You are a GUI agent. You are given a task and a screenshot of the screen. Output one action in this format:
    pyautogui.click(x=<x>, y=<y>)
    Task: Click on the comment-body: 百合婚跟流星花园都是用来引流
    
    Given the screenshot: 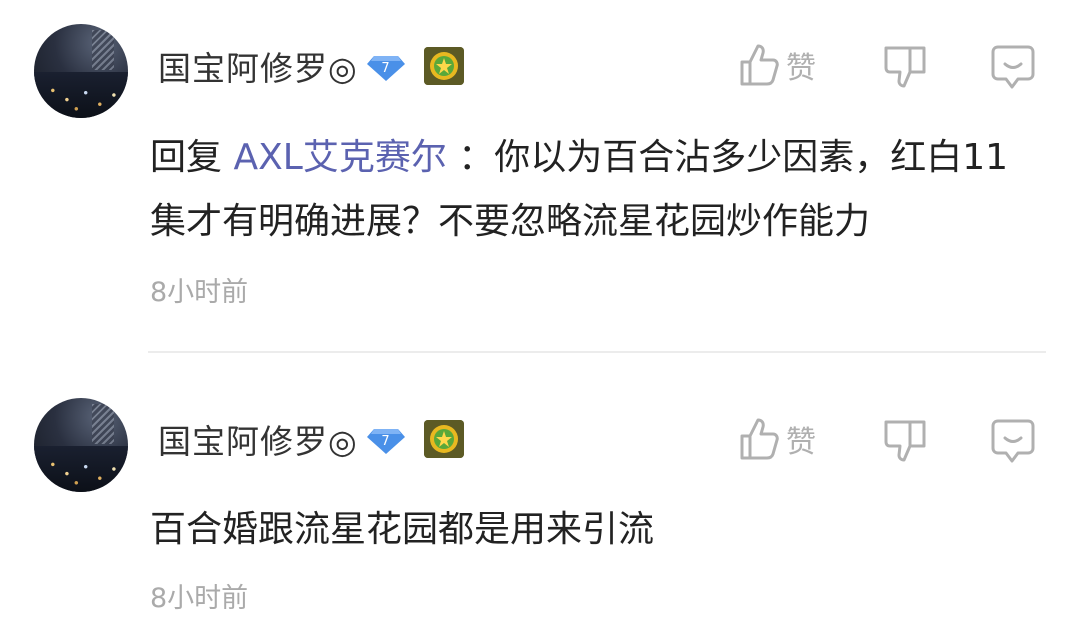 What is the action you would take?
    pyautogui.click(x=590, y=530)
    